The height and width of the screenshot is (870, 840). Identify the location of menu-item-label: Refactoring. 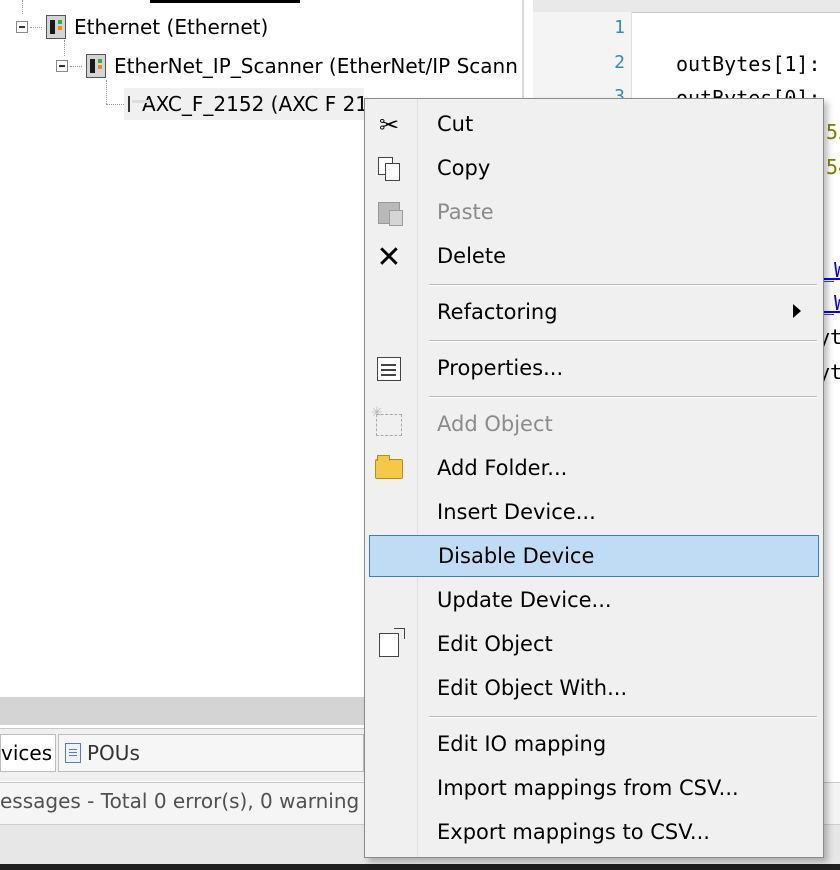
(497, 312).